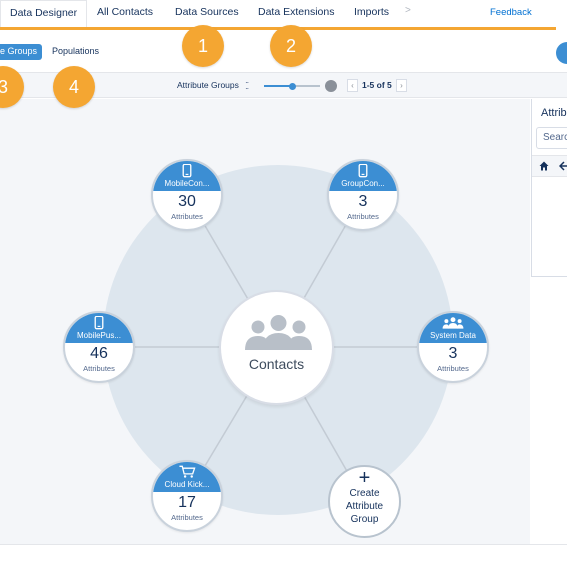 The width and height of the screenshot is (567, 567). I want to click on step-badge-4: 4, so click(74, 87).